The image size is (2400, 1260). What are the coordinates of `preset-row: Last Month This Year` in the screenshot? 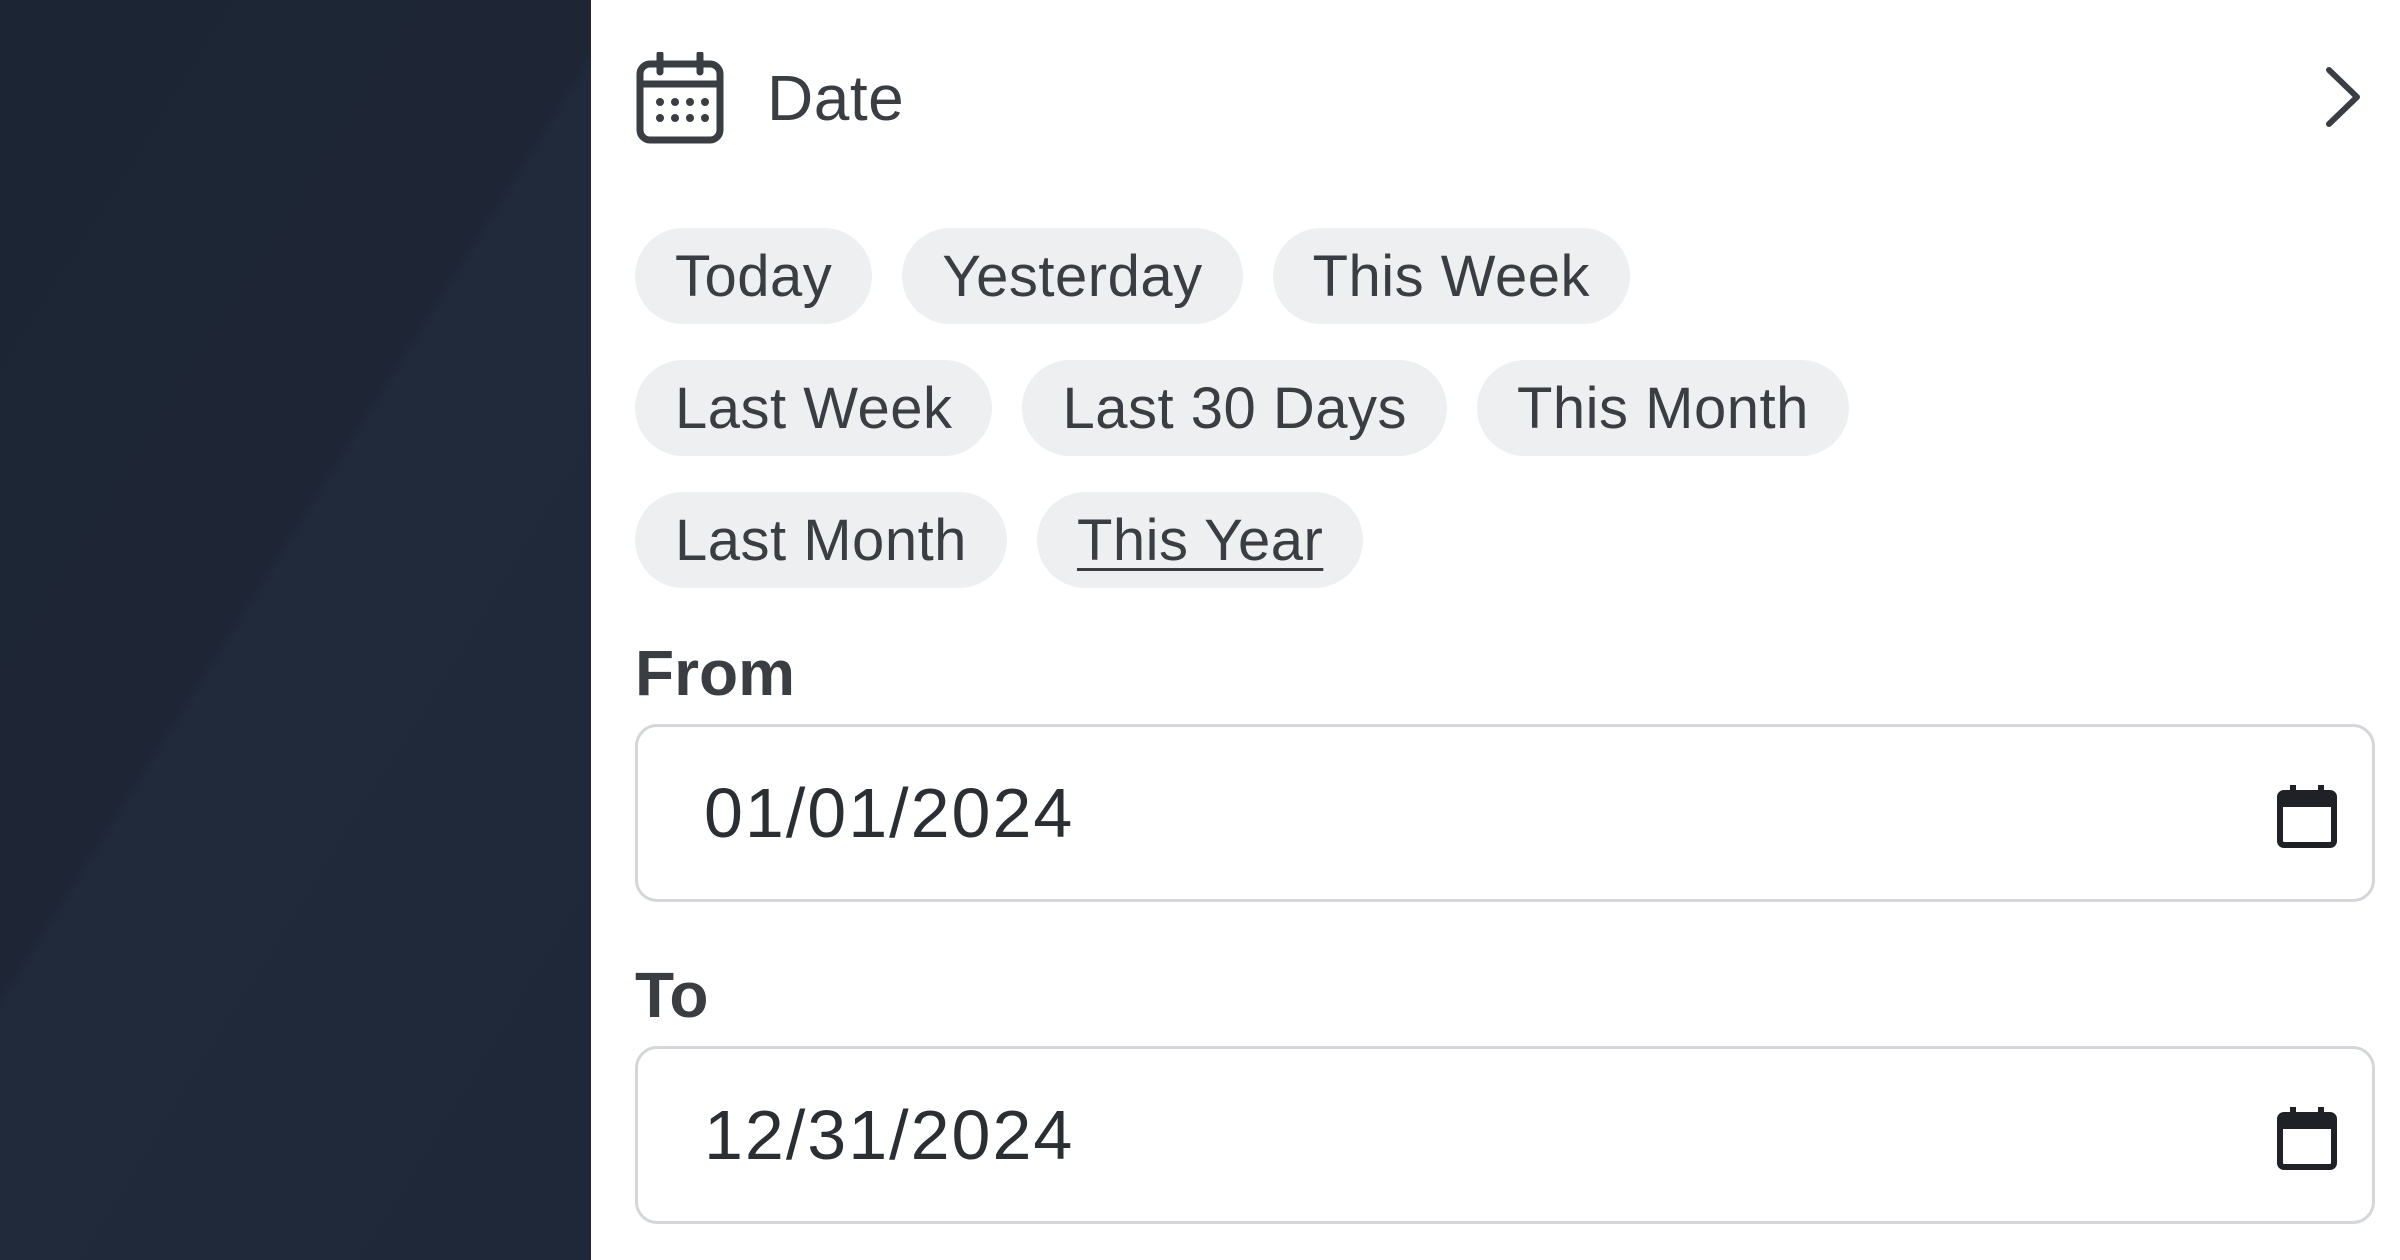 It's located at (1515, 540).